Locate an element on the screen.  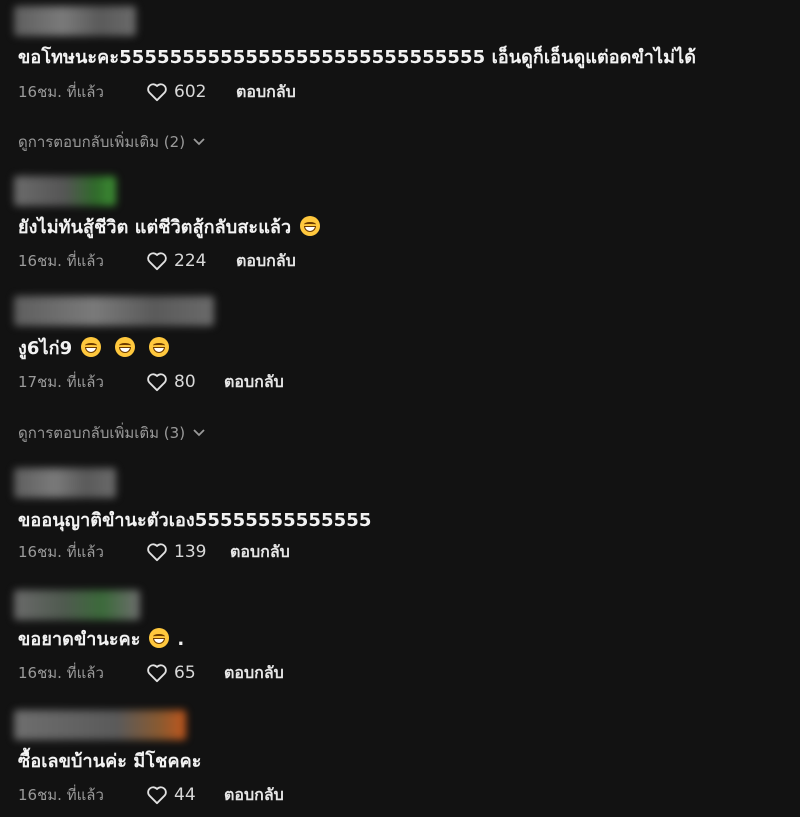
like-button: 65 is located at coordinates (185, 673).